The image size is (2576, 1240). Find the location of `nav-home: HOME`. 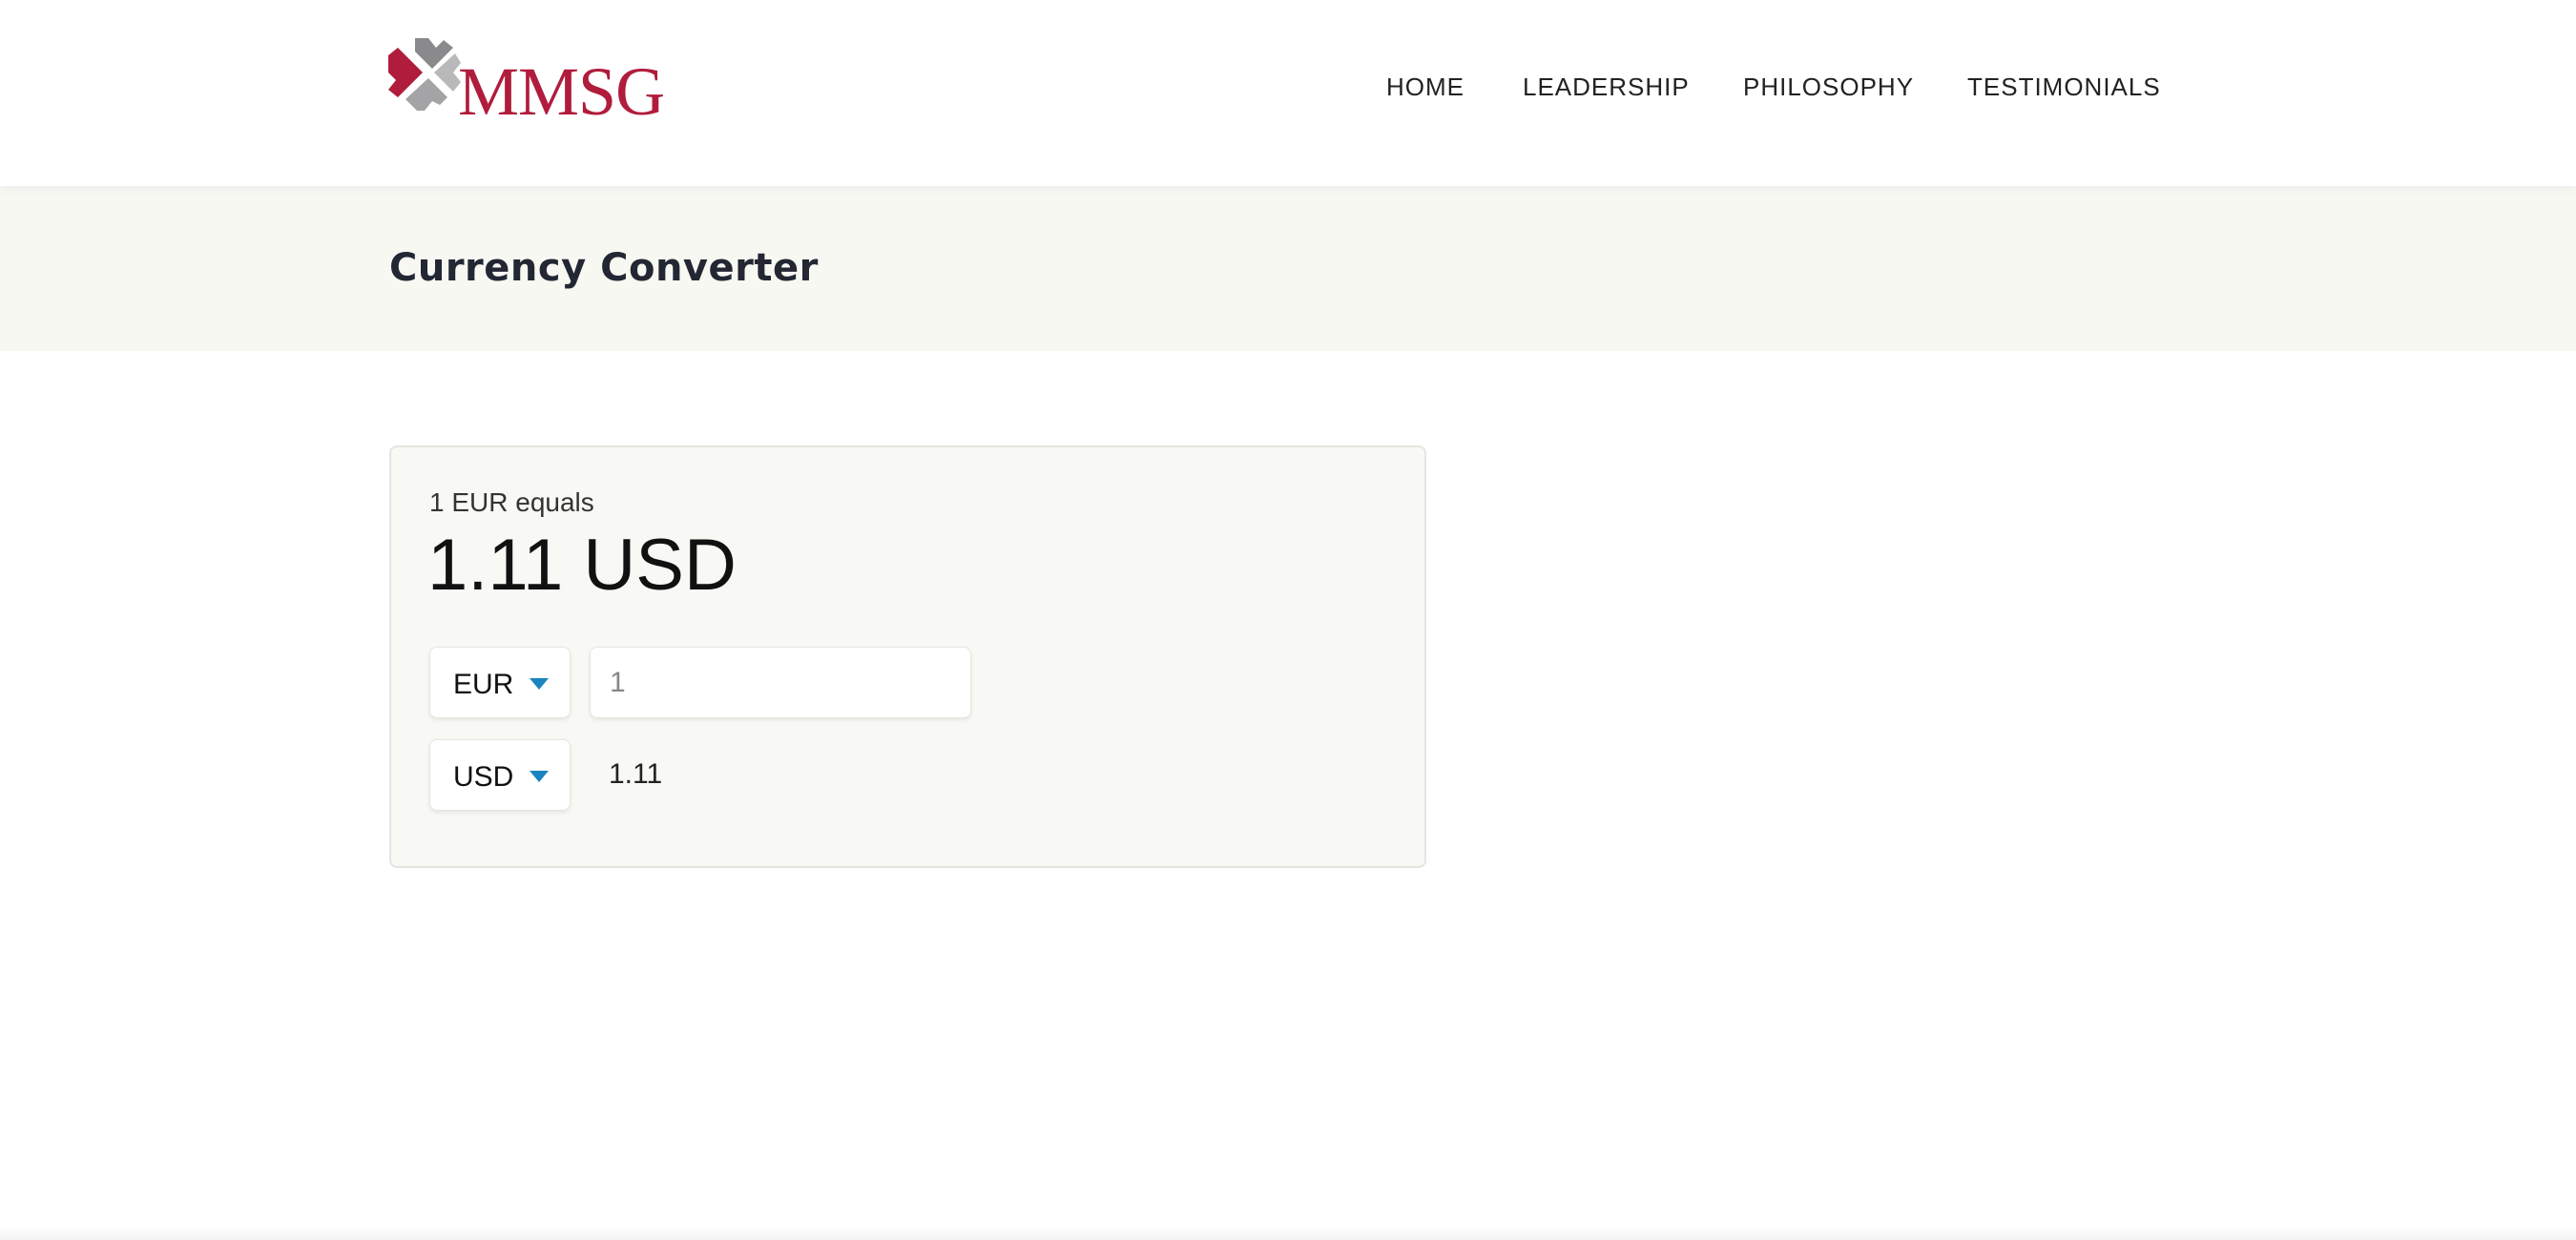

nav-home: HOME is located at coordinates (1425, 87).